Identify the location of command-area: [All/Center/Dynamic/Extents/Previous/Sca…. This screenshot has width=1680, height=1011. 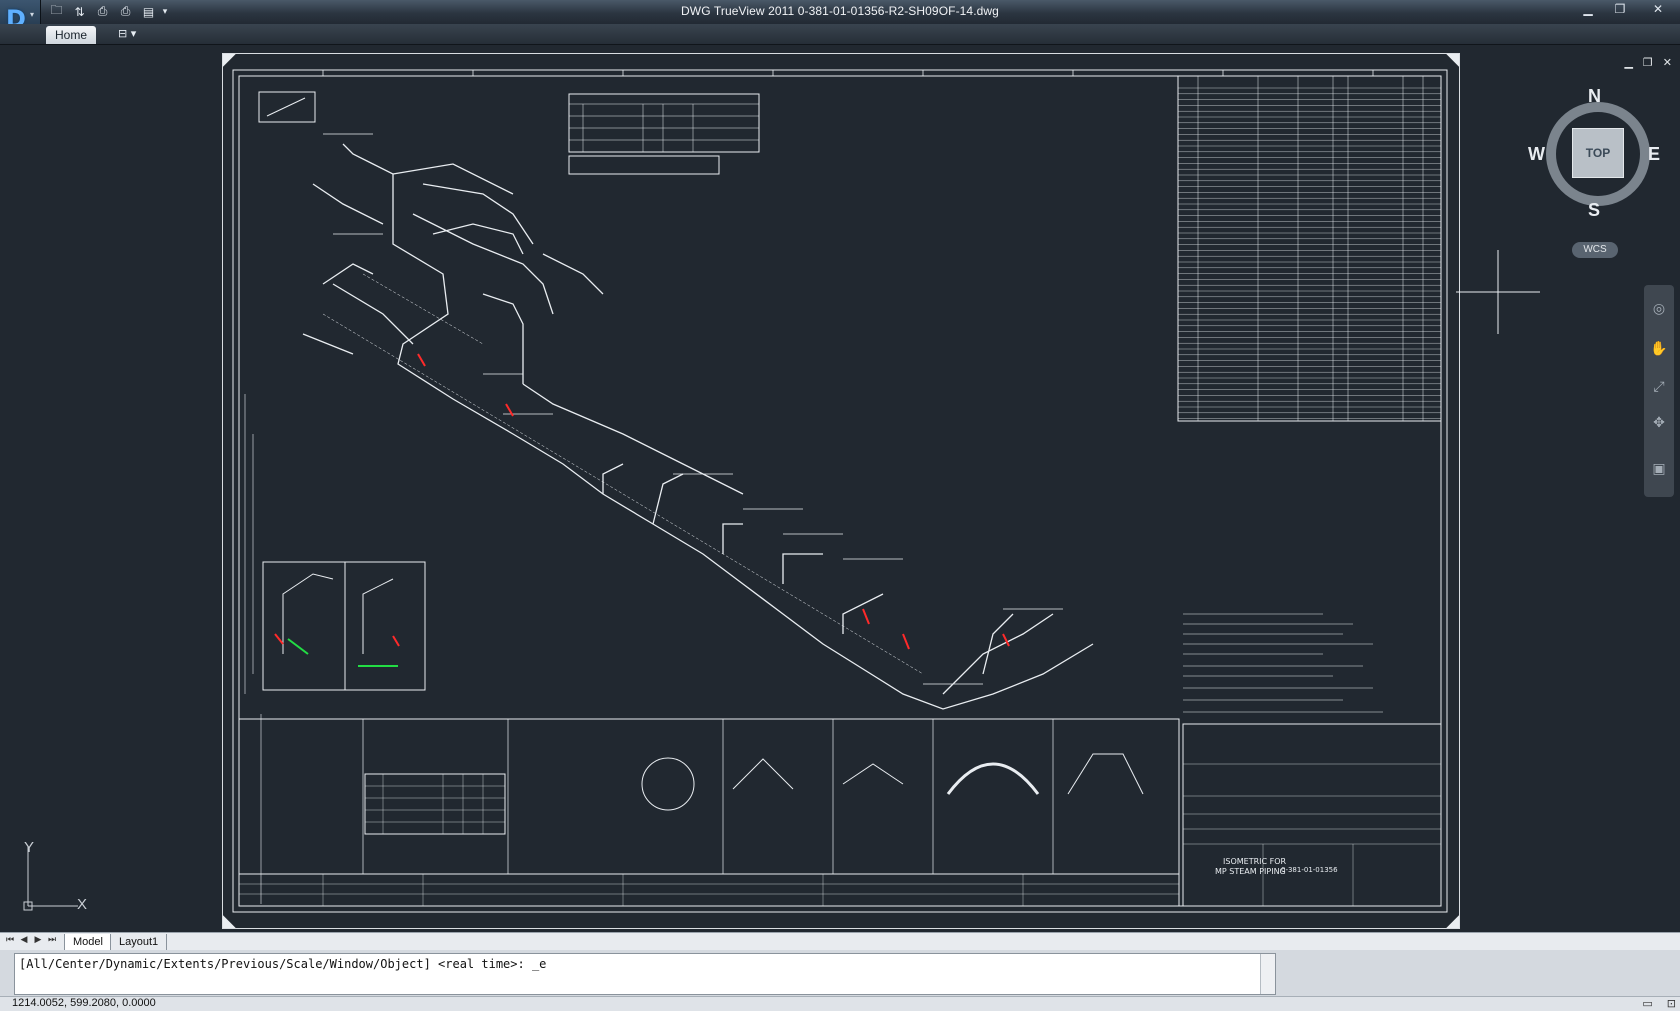
(840, 973).